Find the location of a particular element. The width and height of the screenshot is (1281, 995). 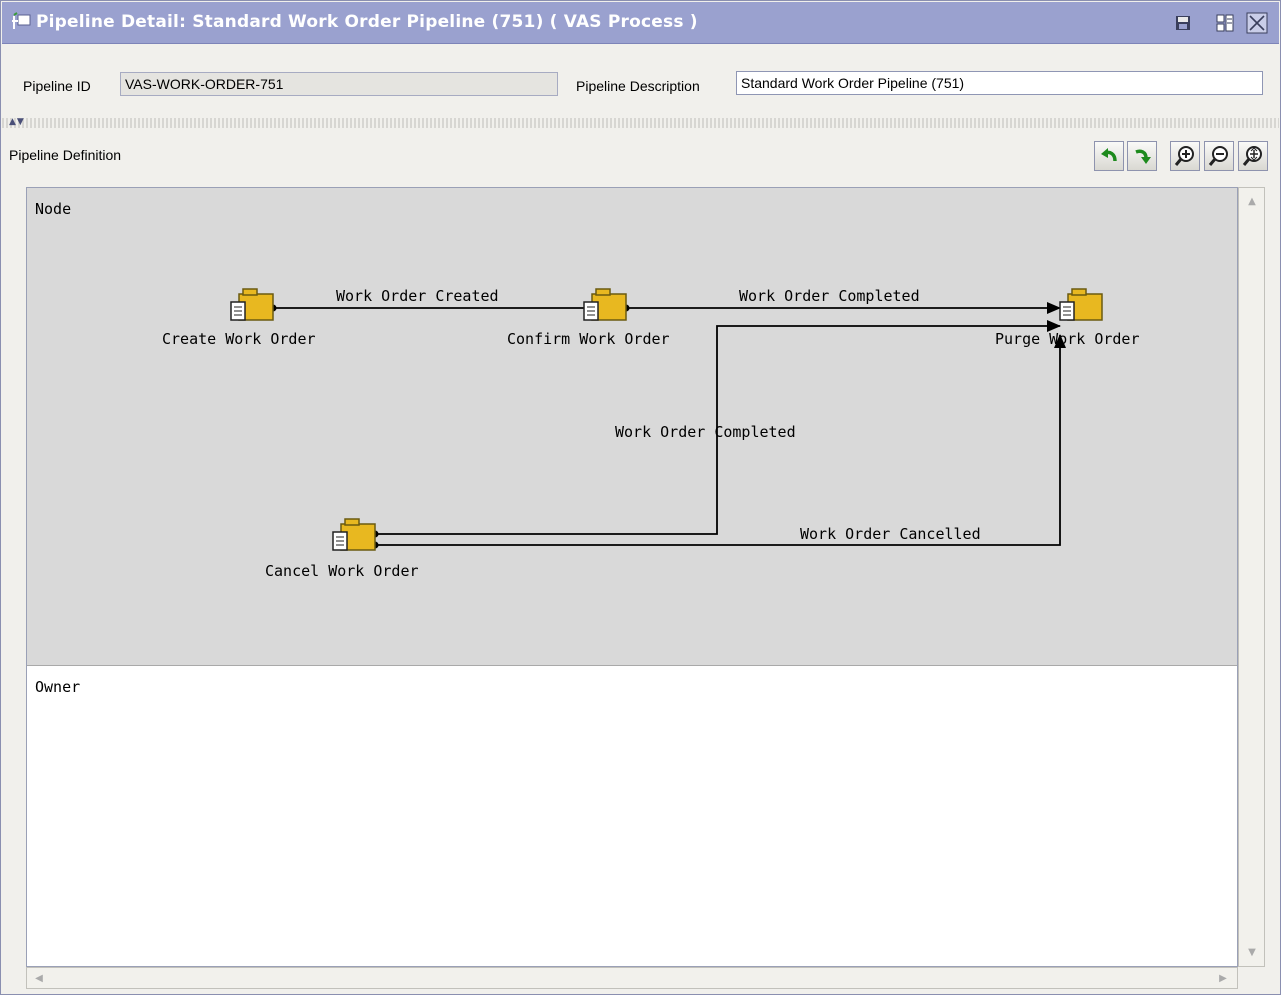

transition-completed-mid: Work Order Completed is located at coordinates (716, 429).